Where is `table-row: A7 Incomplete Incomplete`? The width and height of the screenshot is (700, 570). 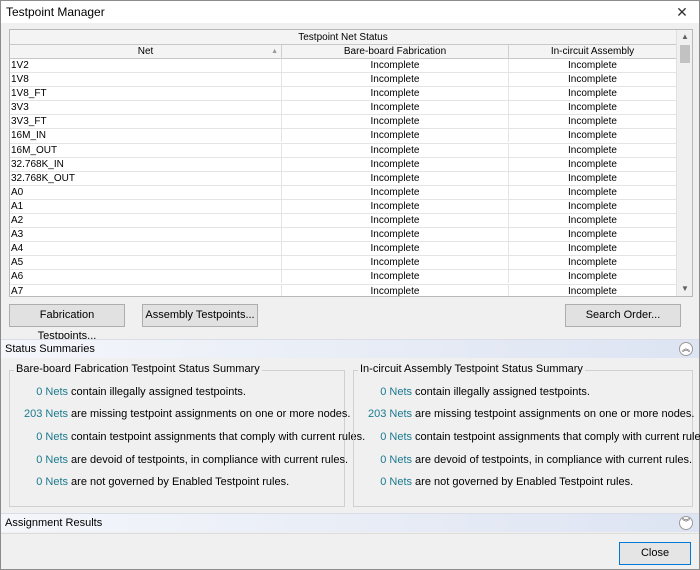
table-row: A7 Incomplete Incomplete is located at coordinates (343, 290).